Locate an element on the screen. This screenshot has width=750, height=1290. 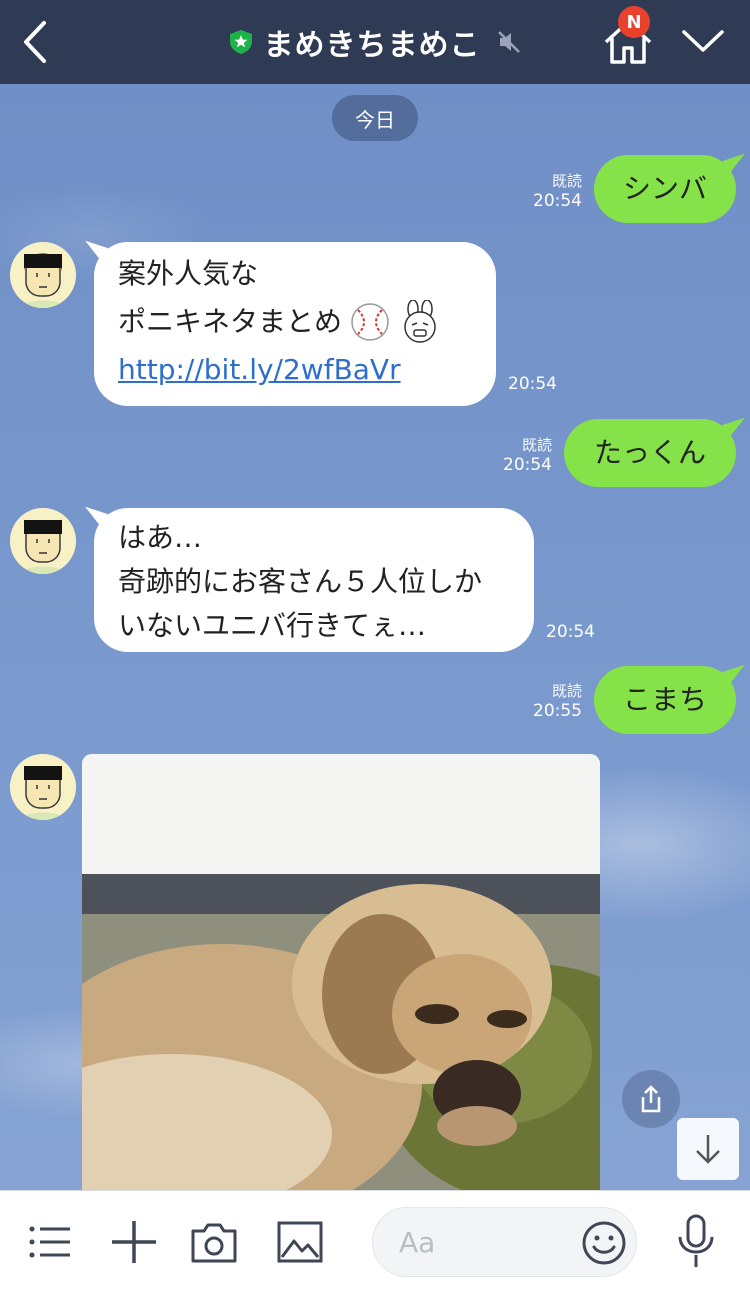
speaker-mute-icon is located at coordinates (508, 42).